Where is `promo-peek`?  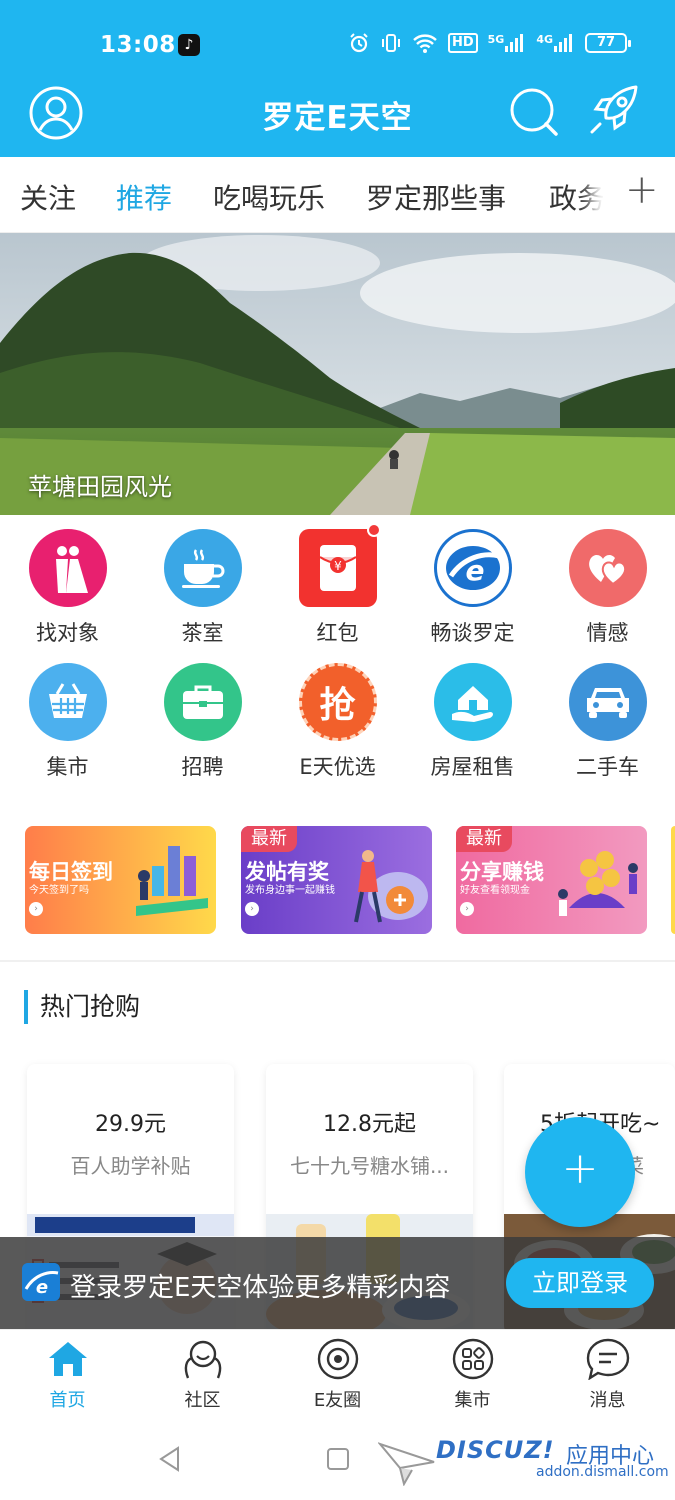
promo-peek is located at coordinates (673, 880).